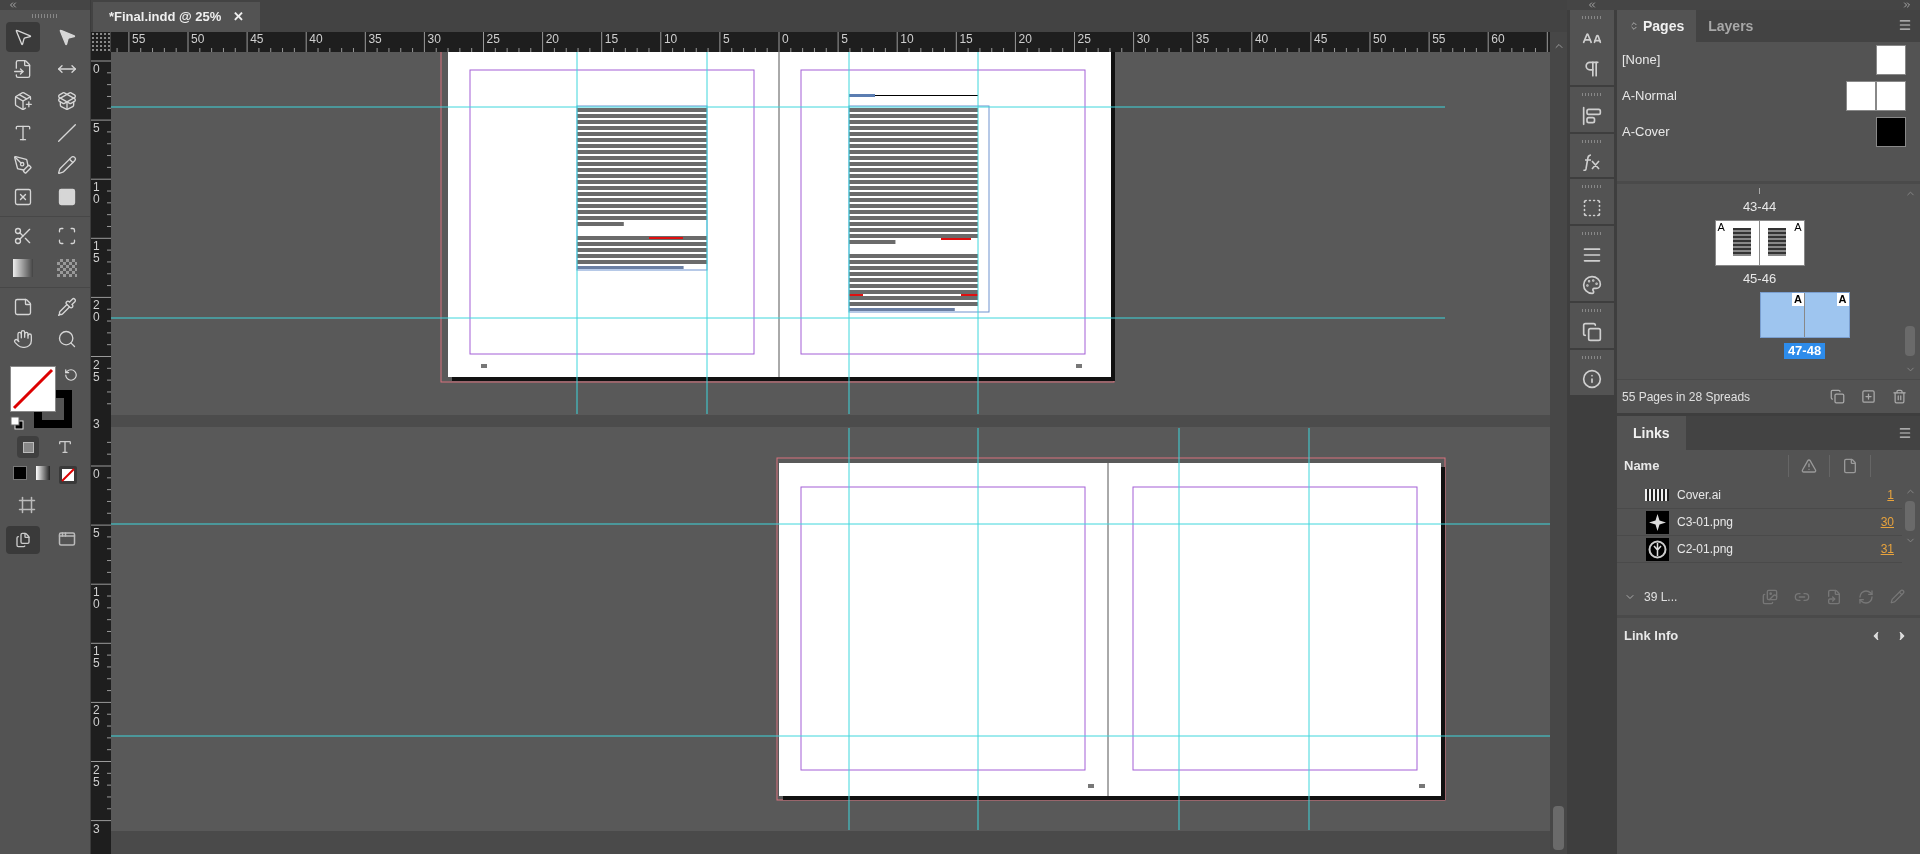 This screenshot has width=1920, height=854. What do you see at coordinates (96, 657) in the screenshot?
I see `ruler-label: 15` at bounding box center [96, 657].